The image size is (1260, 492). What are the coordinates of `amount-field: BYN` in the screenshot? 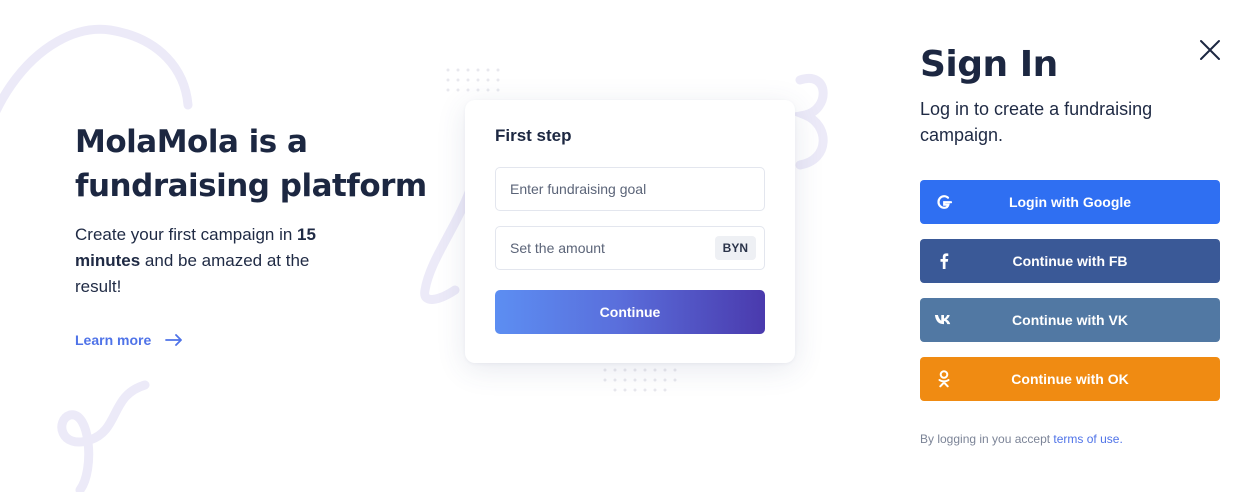 It's located at (630, 248).